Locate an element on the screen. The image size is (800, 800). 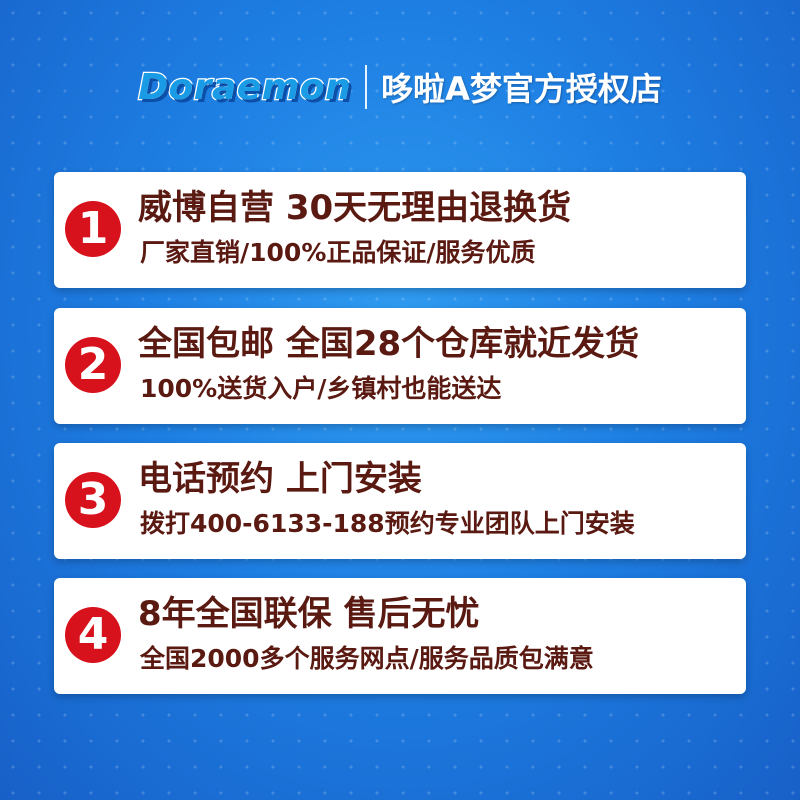
card-subtitle: 厂家直销/100%正品保证/服务优质 is located at coordinates (338, 252).